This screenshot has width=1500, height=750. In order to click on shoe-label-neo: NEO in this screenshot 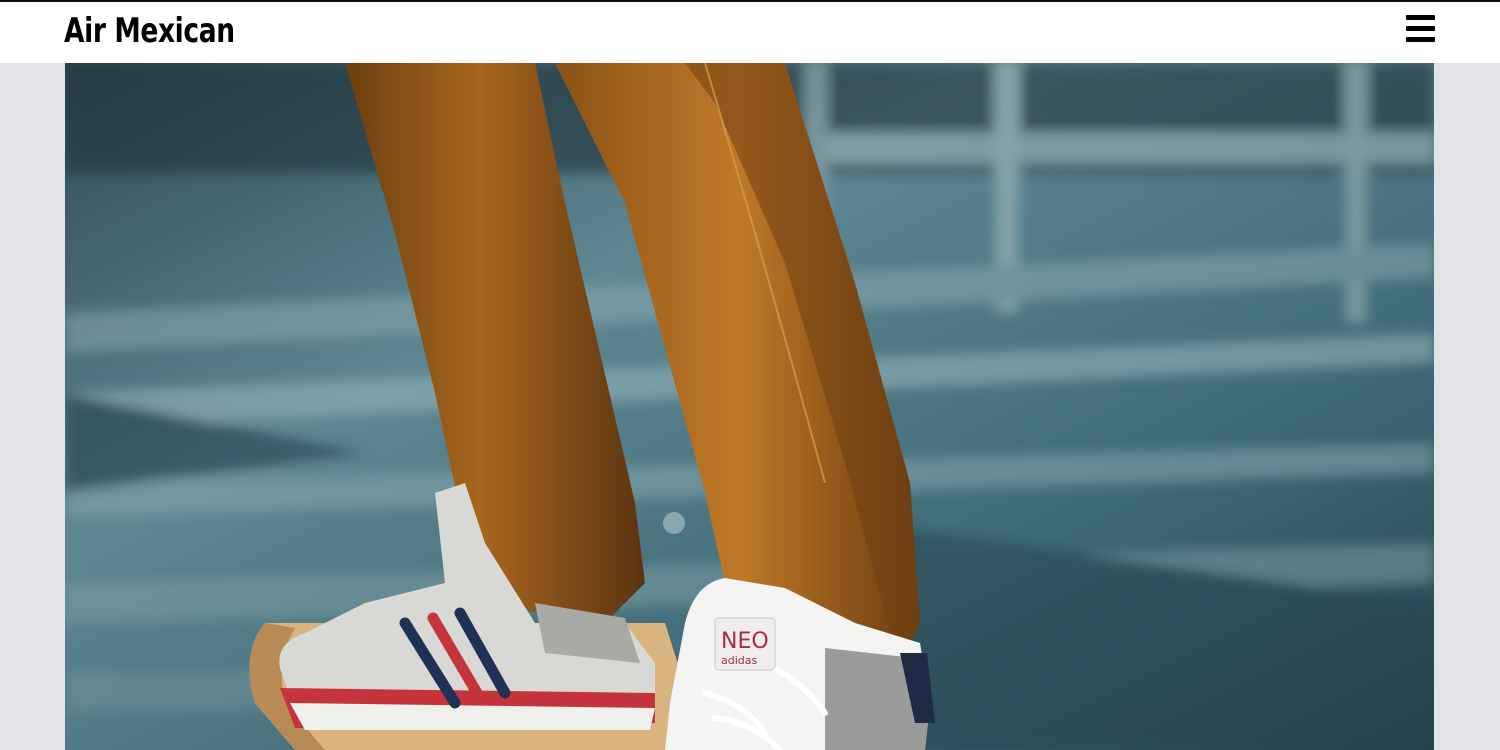, I will do `click(745, 641)`.